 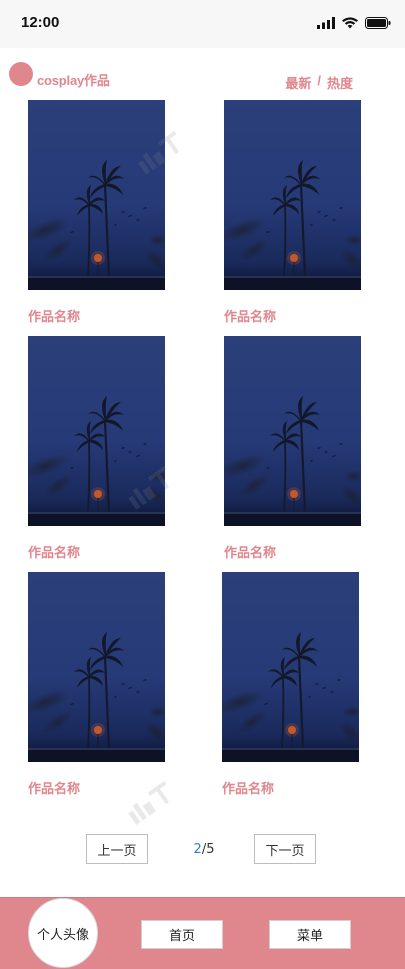 What do you see at coordinates (340, 82) in the screenshot?
I see `sort-hot-tab: 热度` at bounding box center [340, 82].